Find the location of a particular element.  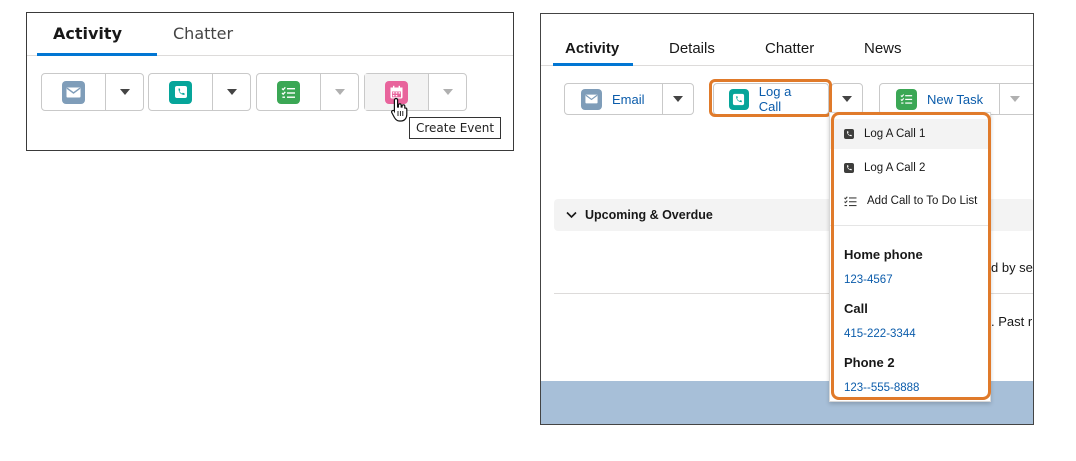

new-task-button-label: New Task is located at coordinates (955, 99).